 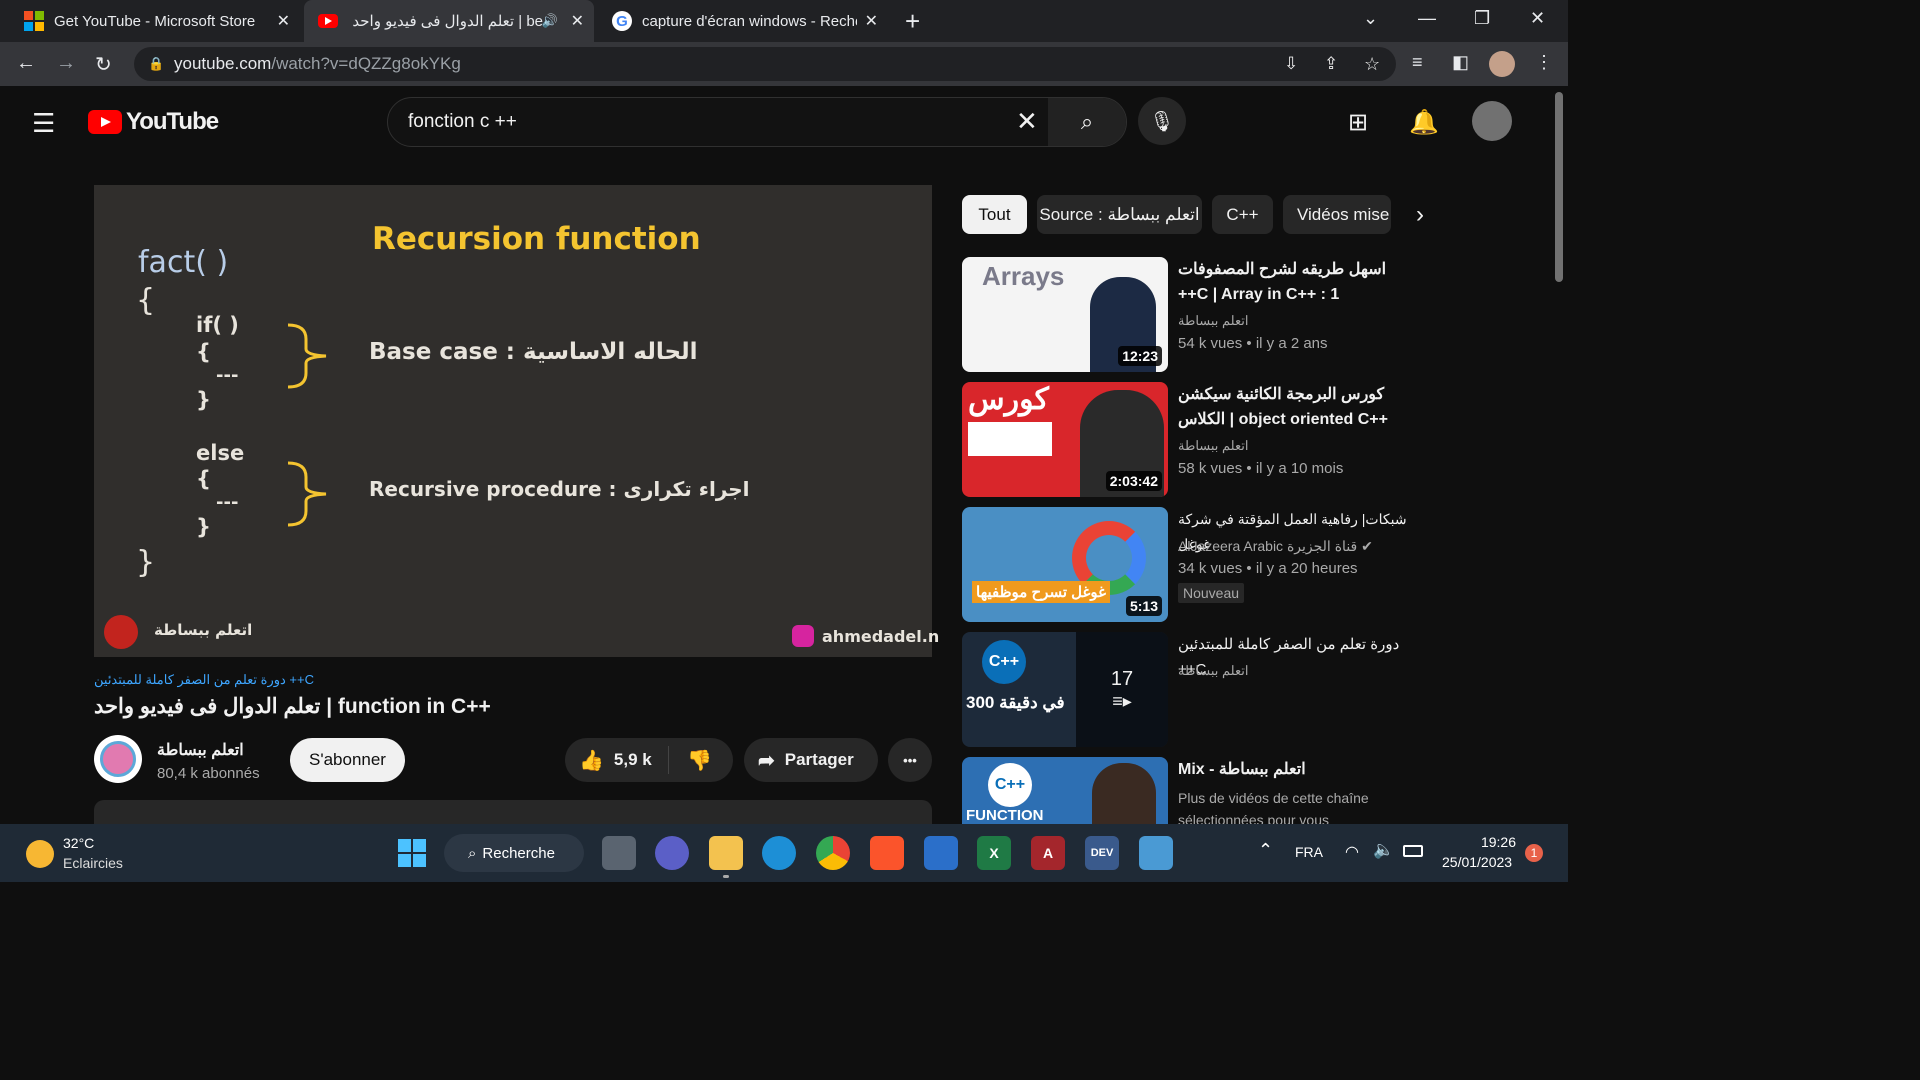 What do you see at coordinates (1265, 850) in the screenshot?
I see `show-hidden-icons: ⌃` at bounding box center [1265, 850].